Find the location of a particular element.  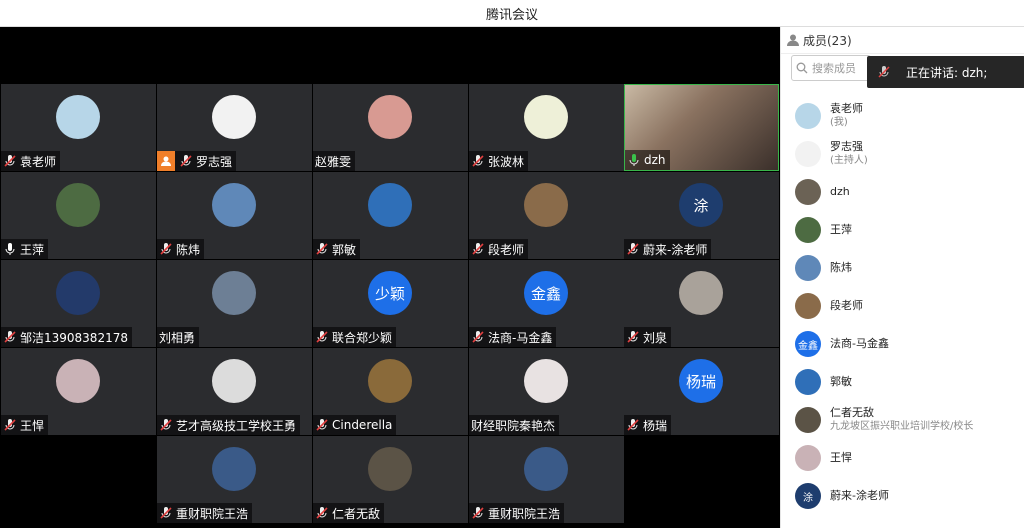

name-tag: dzh is located at coordinates (647, 160).